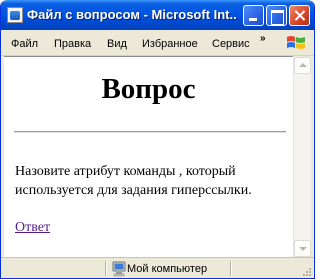  What do you see at coordinates (15, 15) in the screenshot?
I see `ie-page-icon` at bounding box center [15, 15].